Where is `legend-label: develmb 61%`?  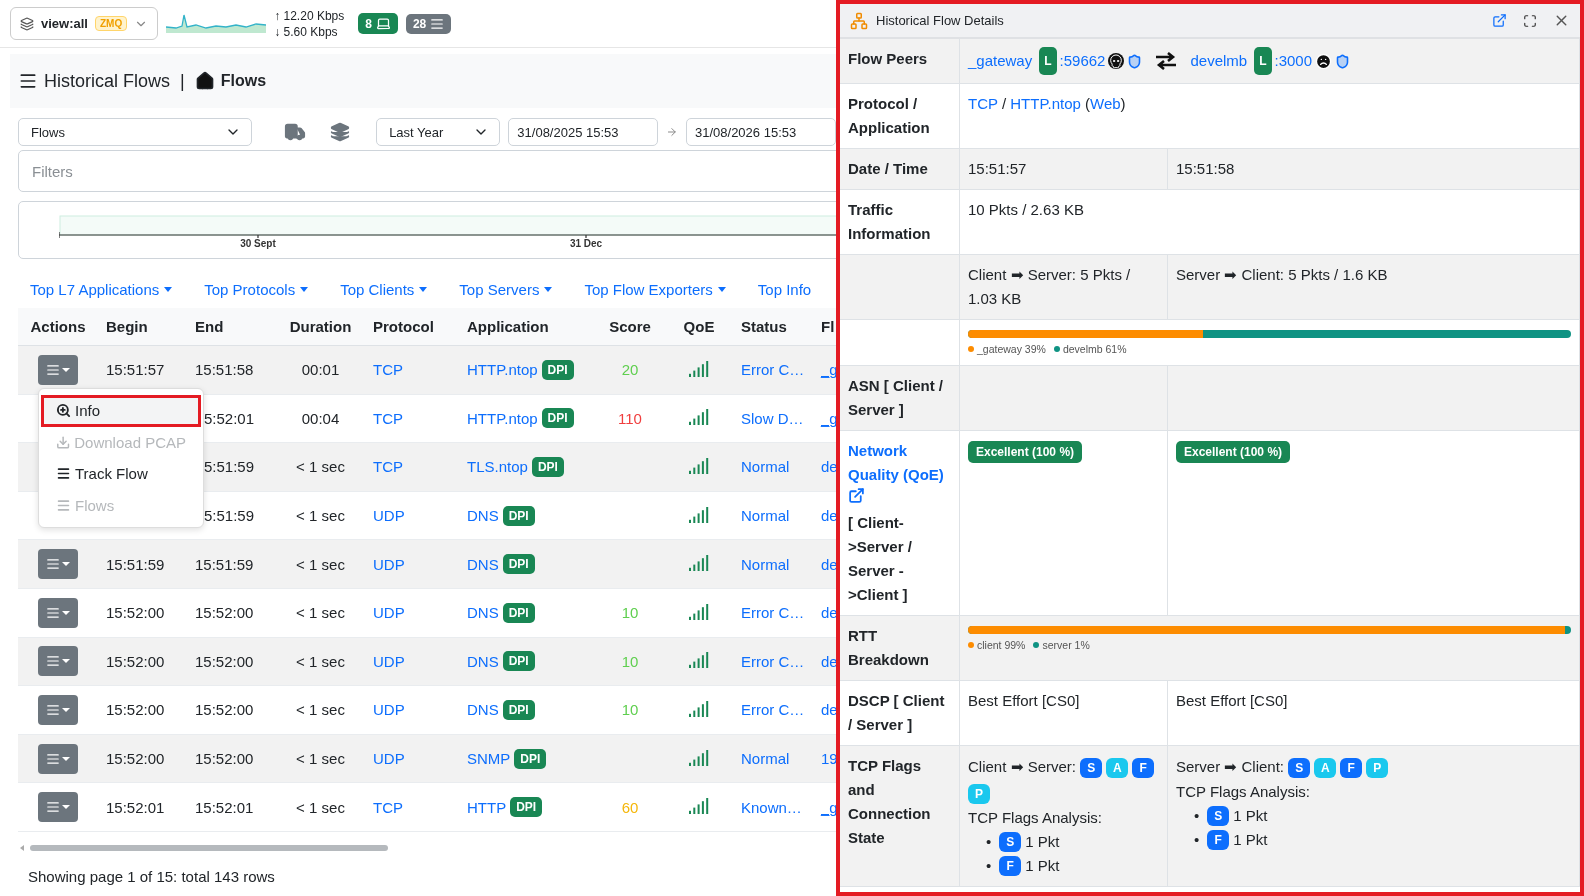 legend-label: develmb 61% is located at coordinates (1094, 349).